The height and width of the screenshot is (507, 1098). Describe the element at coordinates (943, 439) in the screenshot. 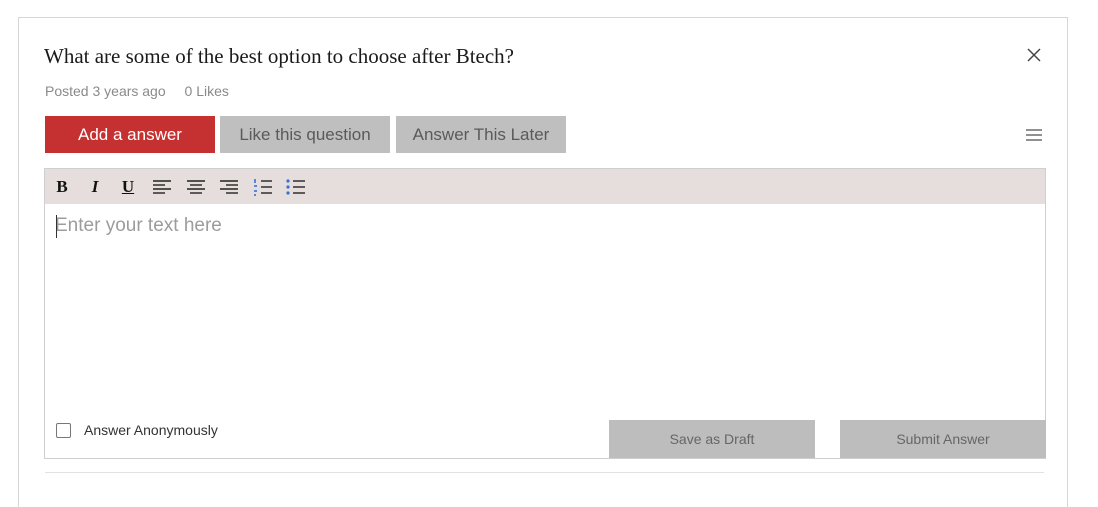

I see `submit-answer-button: Submit Answer` at that location.